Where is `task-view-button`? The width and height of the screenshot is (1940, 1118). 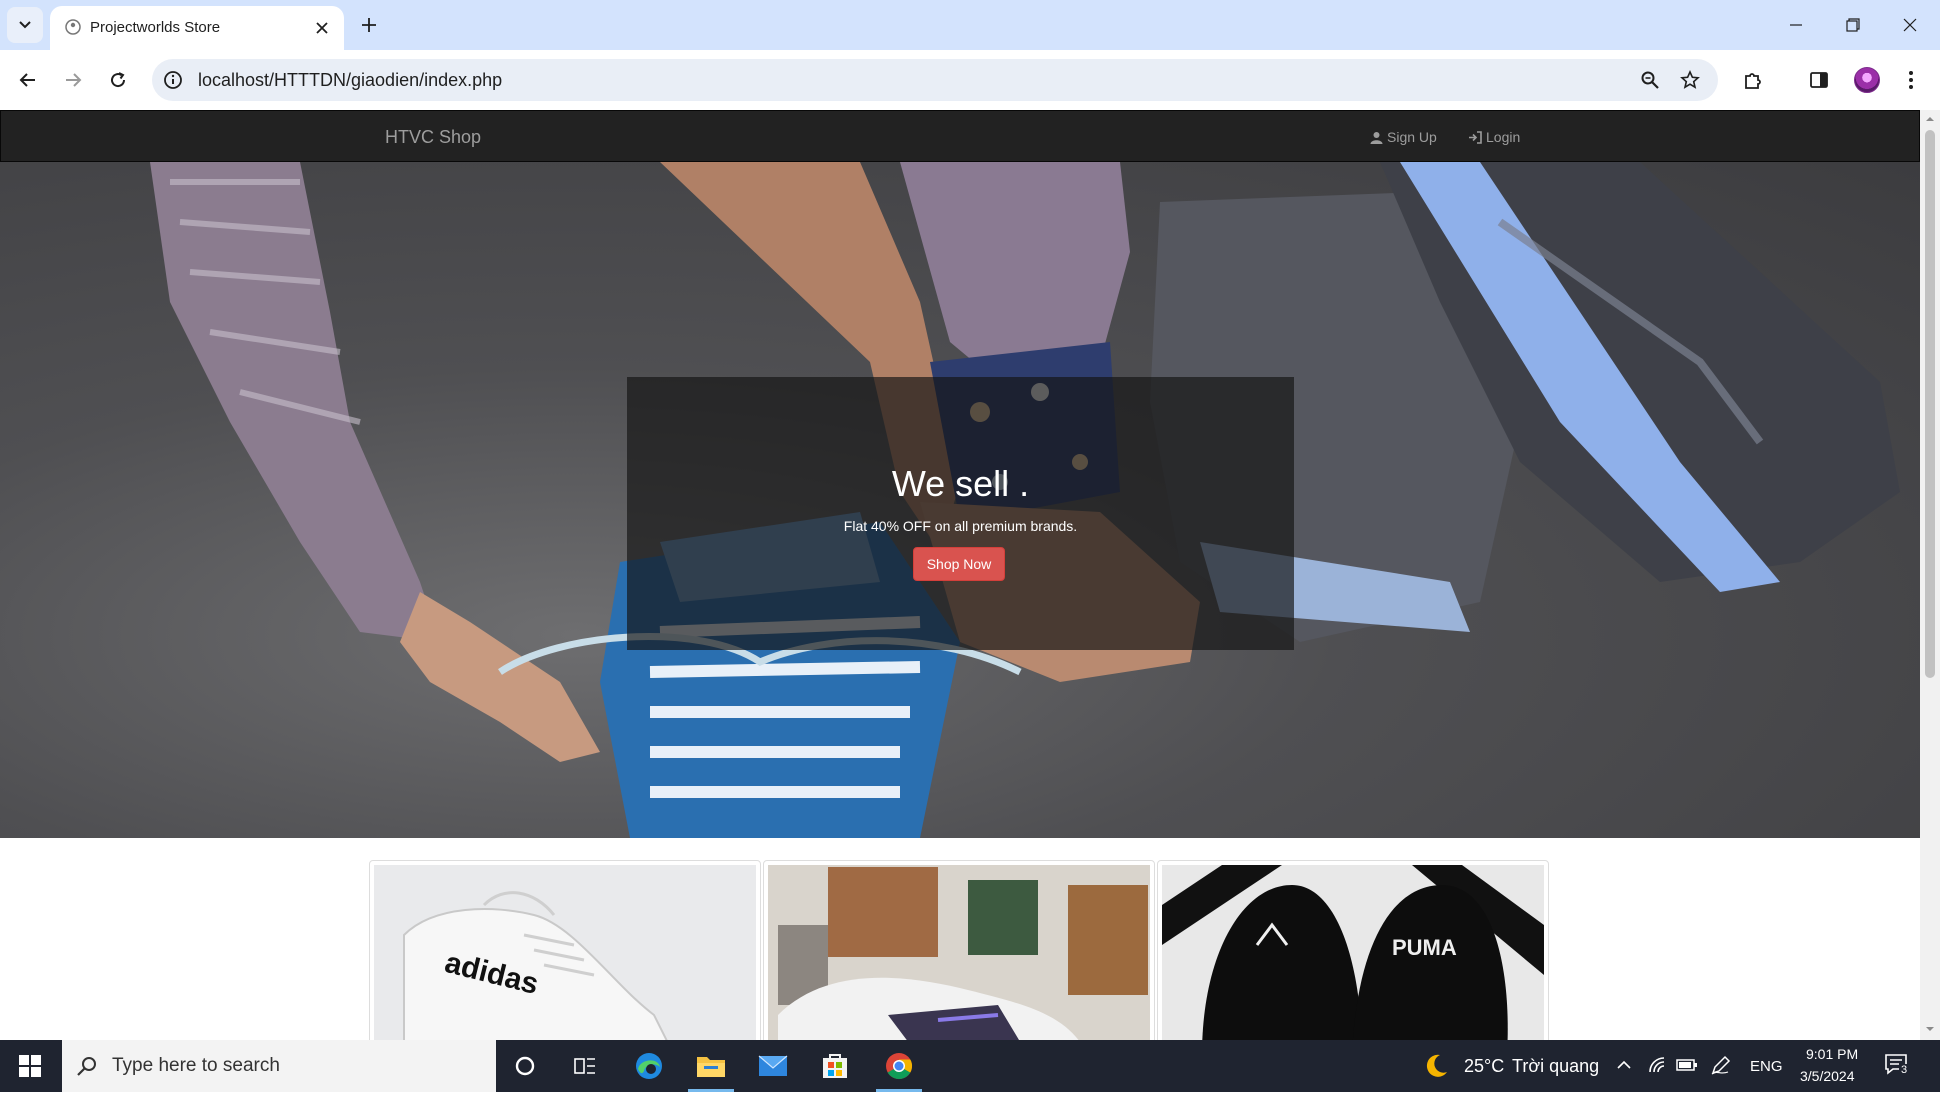 task-view-button is located at coordinates (585, 1066).